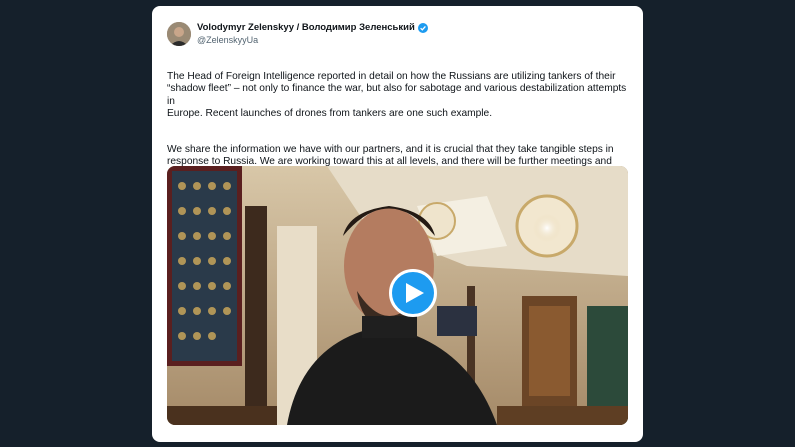 The width and height of the screenshot is (795, 447). What do you see at coordinates (422, 28) in the screenshot?
I see `verified-badge-icon` at bounding box center [422, 28].